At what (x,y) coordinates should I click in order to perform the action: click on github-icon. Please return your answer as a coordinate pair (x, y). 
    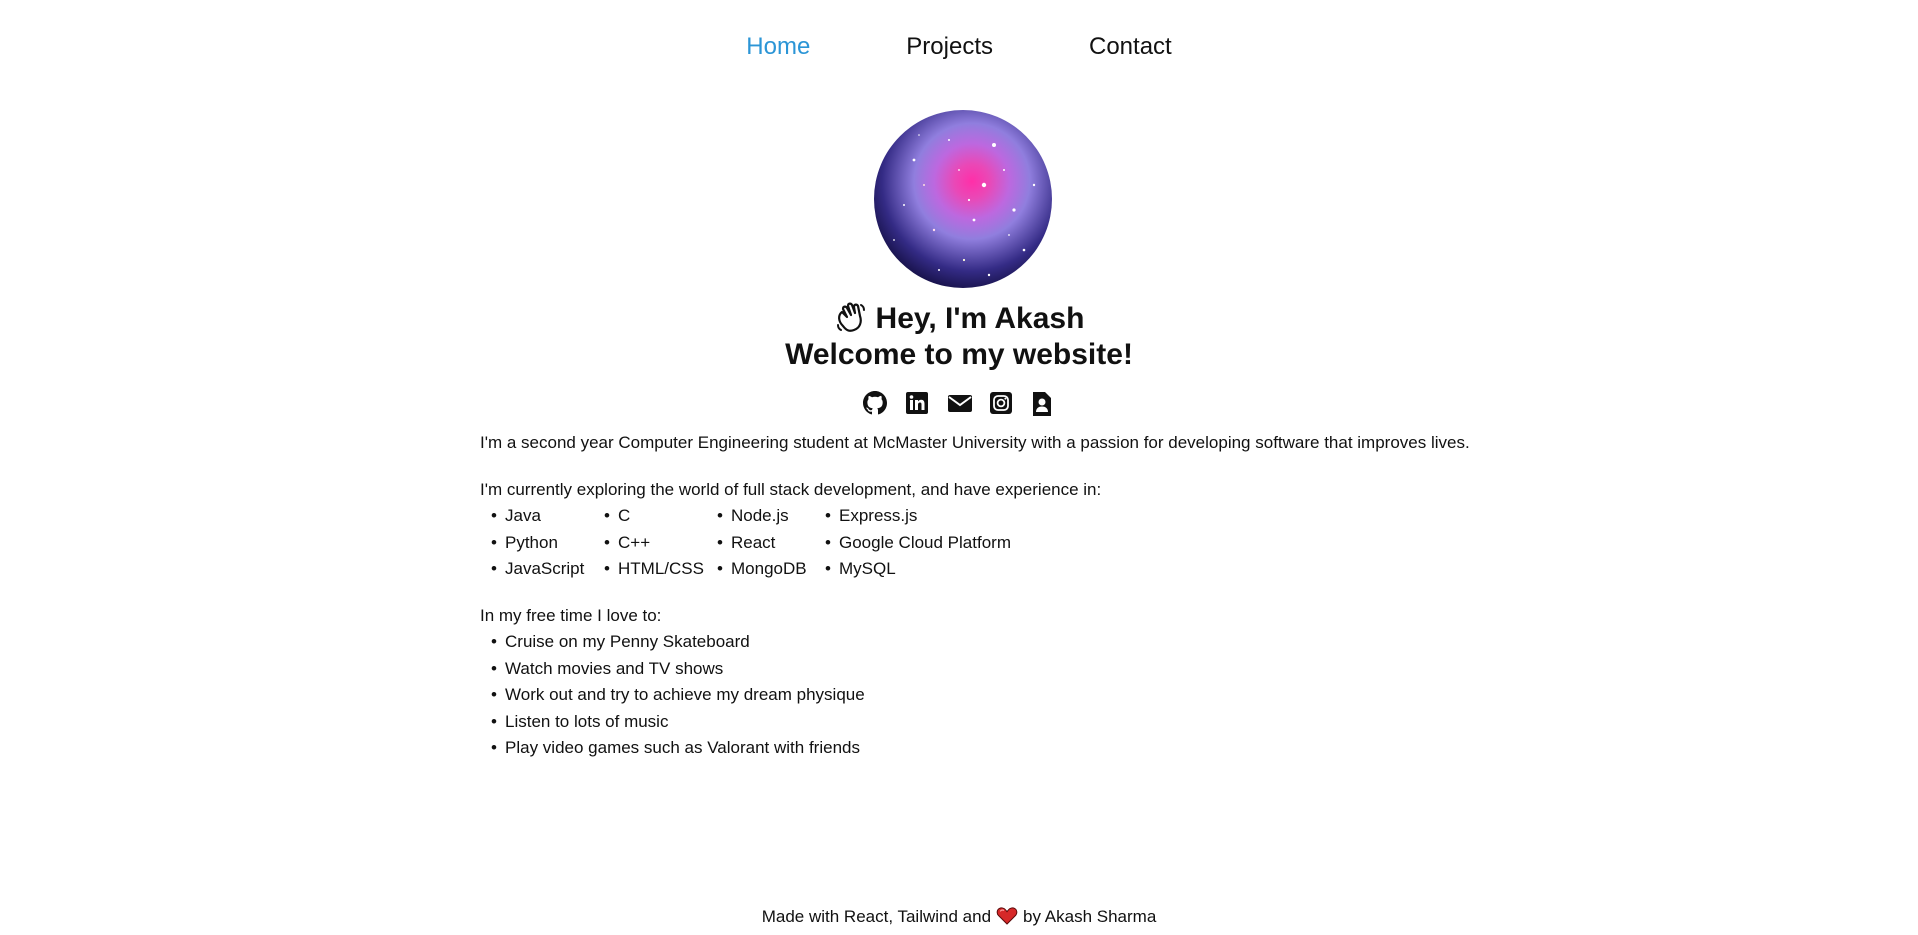
    Looking at the image, I should click on (875, 403).